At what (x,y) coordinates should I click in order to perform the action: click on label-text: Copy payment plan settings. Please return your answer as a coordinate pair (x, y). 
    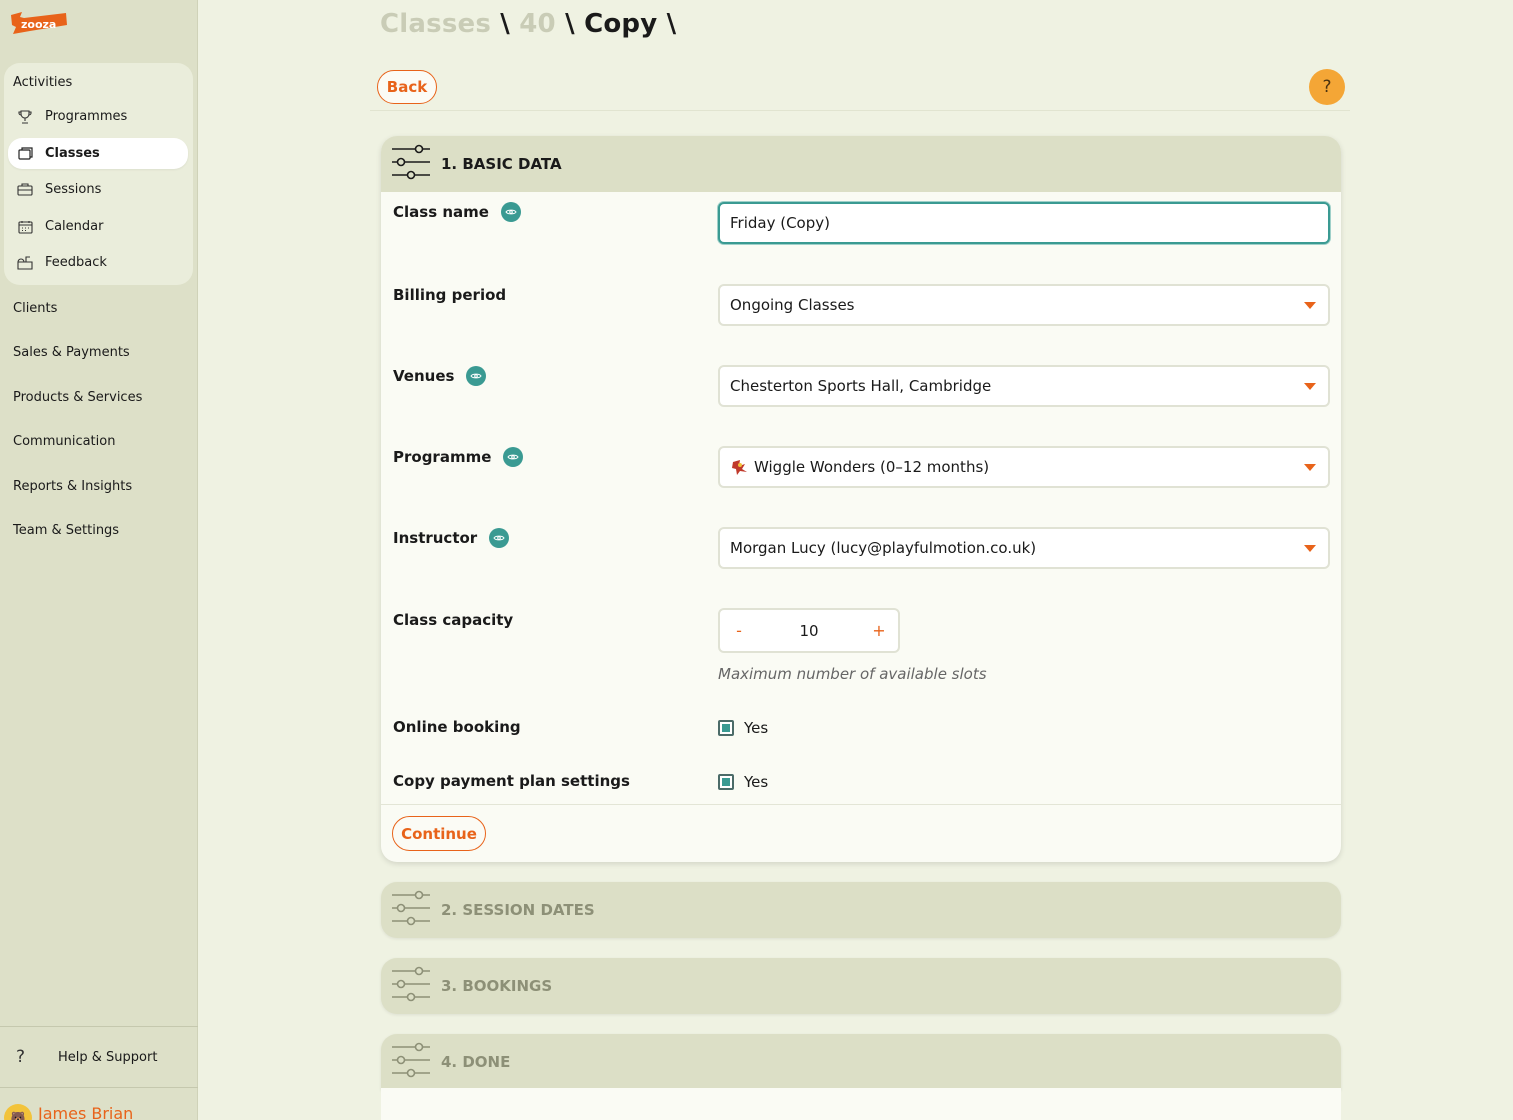
    Looking at the image, I should click on (511, 781).